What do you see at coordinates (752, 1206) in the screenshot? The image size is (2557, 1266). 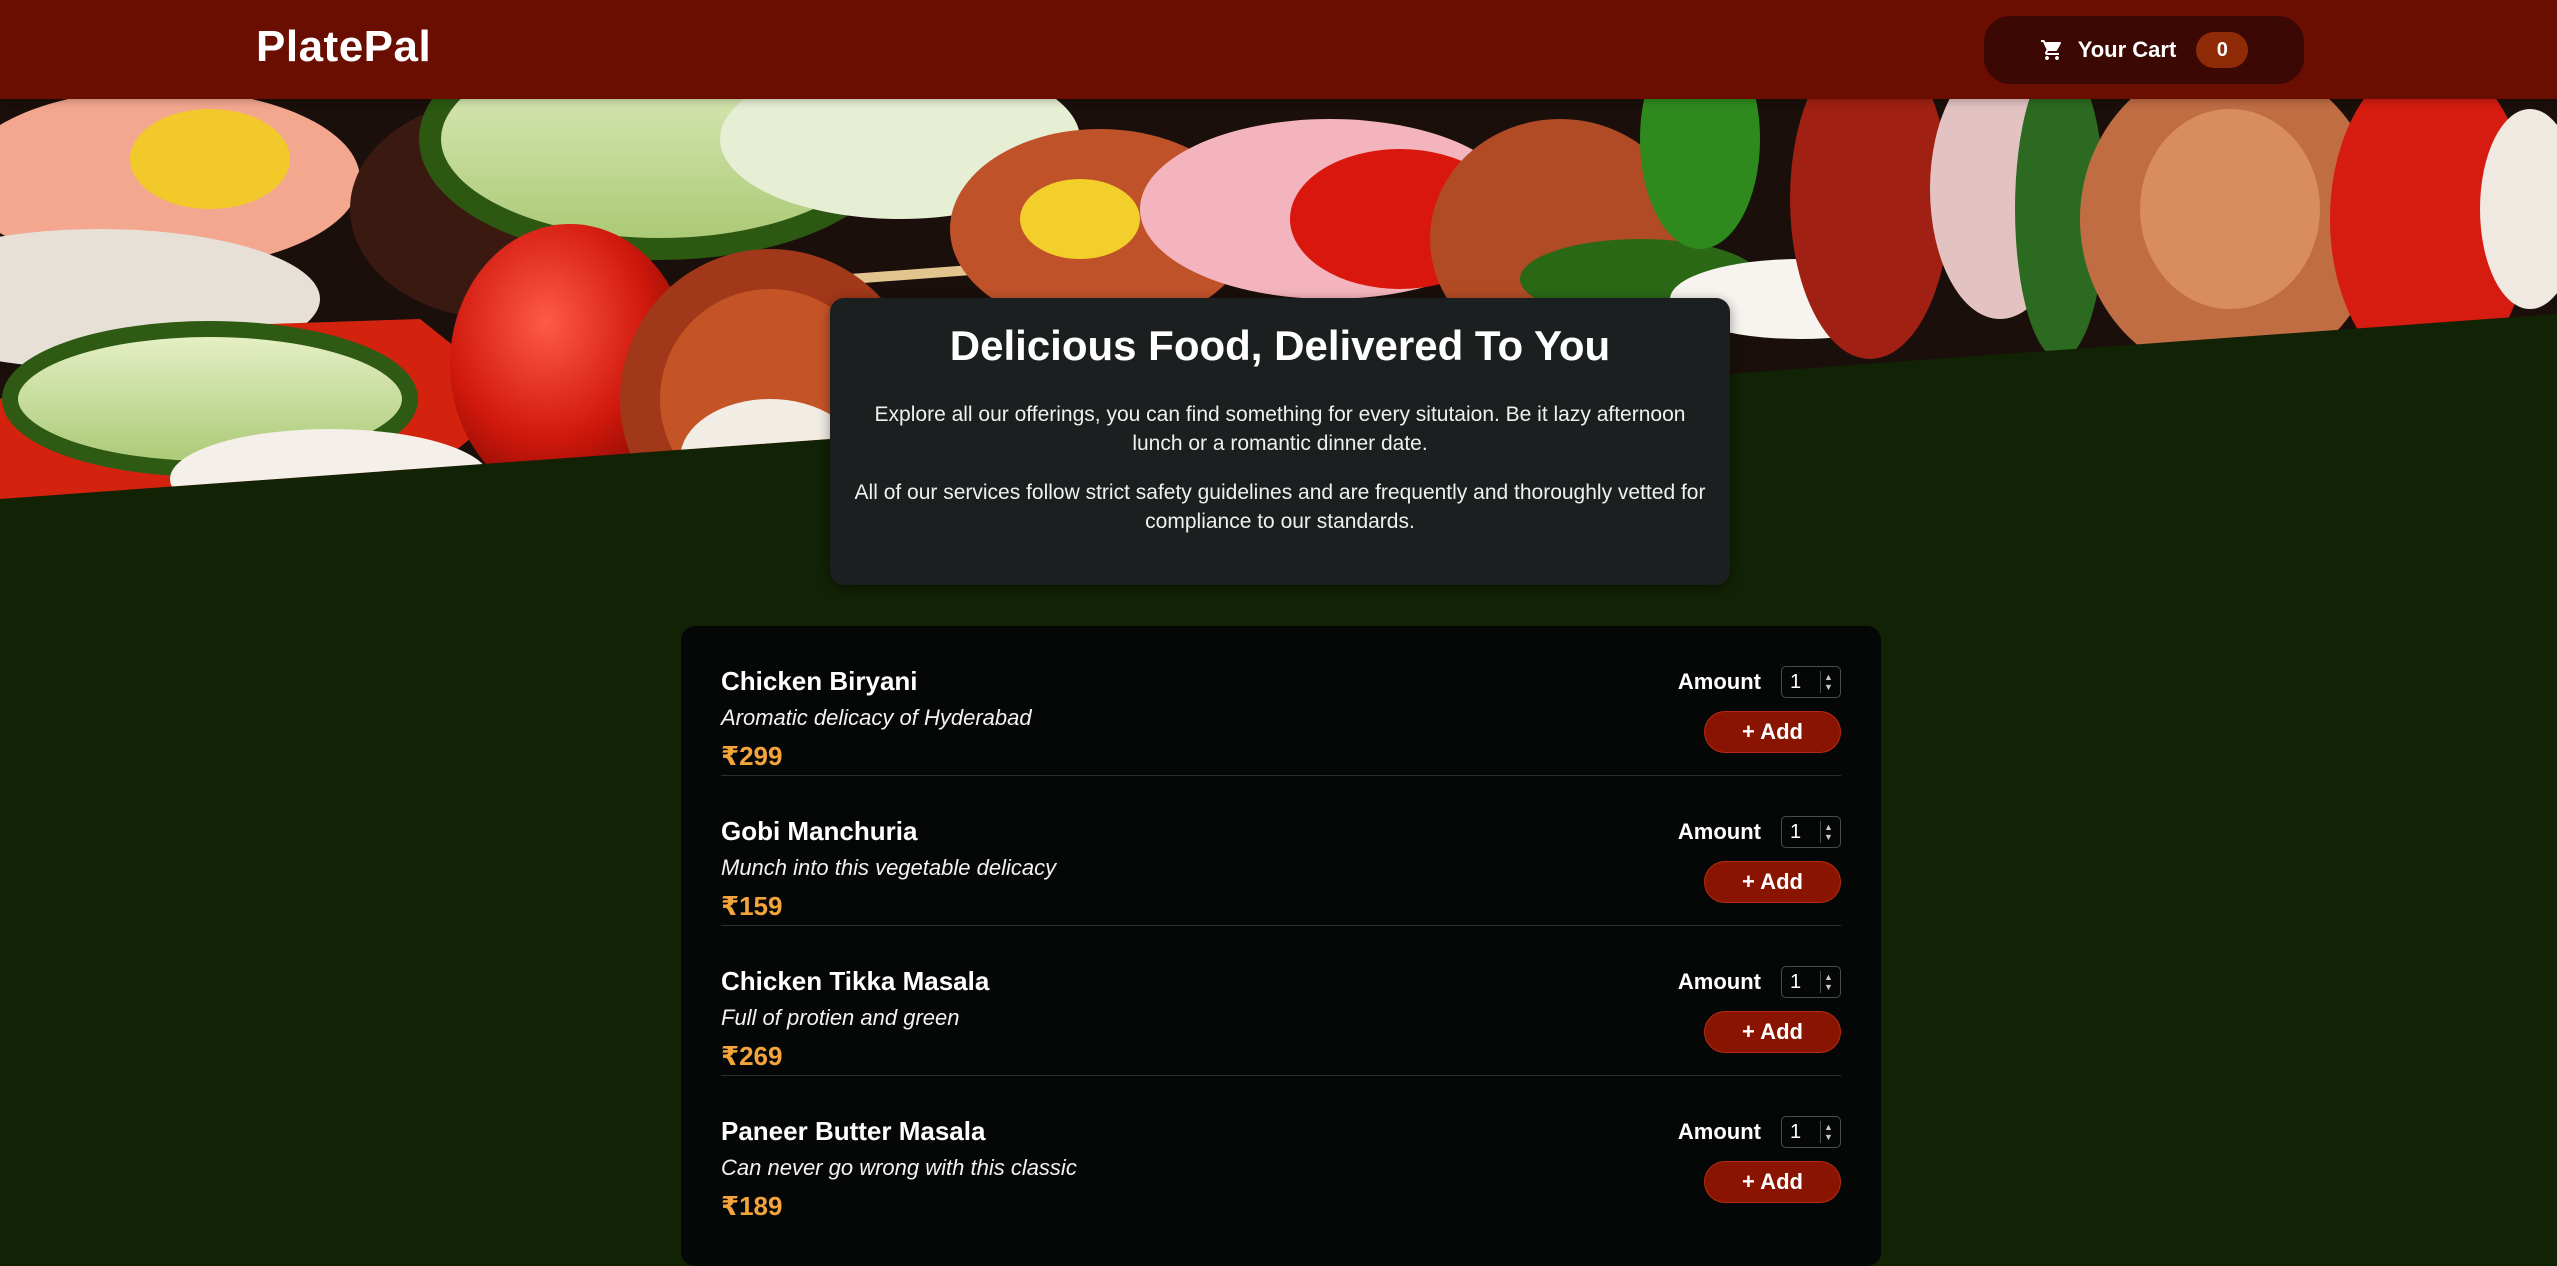 I see `meal-price: ₹189` at bounding box center [752, 1206].